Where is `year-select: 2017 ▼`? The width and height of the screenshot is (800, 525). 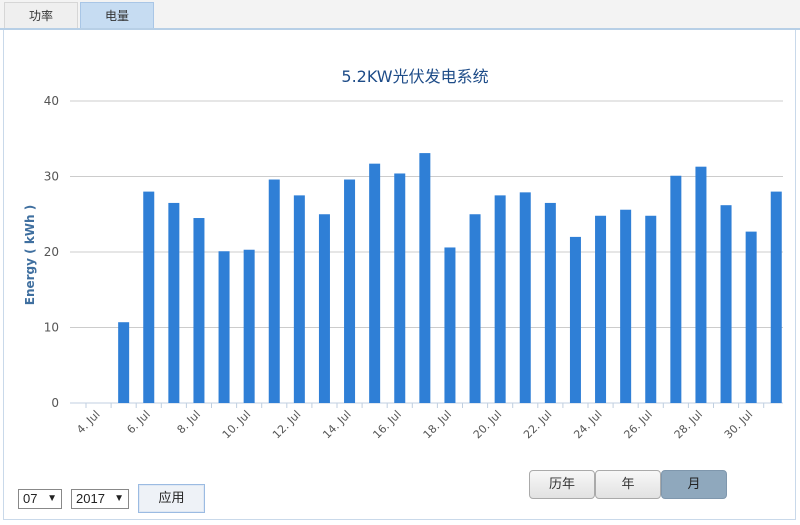
year-select: 2017 ▼ is located at coordinates (100, 499).